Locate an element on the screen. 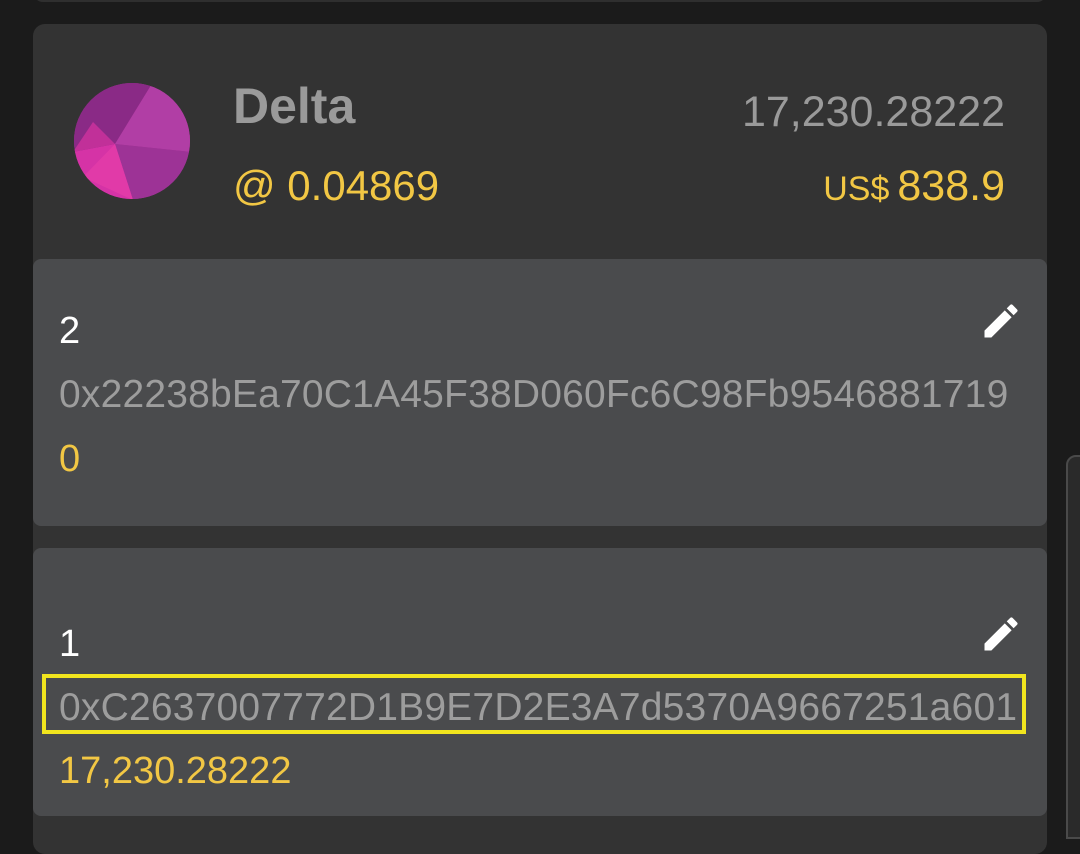  address-label: 1 is located at coordinates (70, 644).